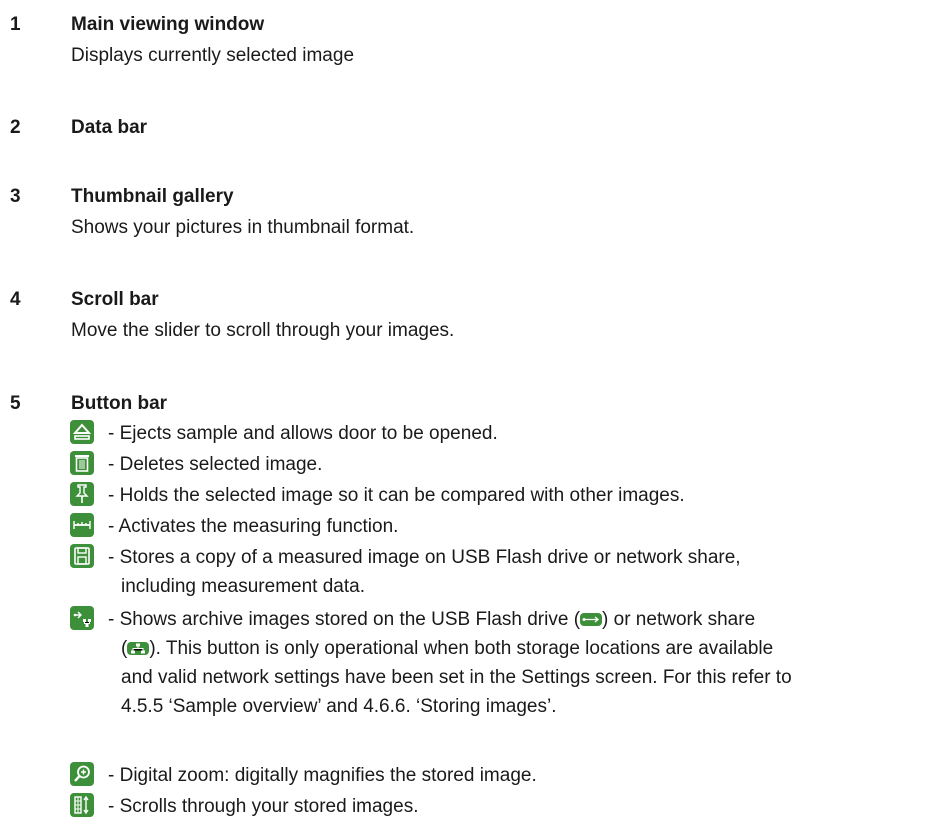 This screenshot has width=928, height=831. Describe the element at coordinates (263, 806) in the screenshot. I see `button-description-text: - Scrolls through your stored images.` at that location.